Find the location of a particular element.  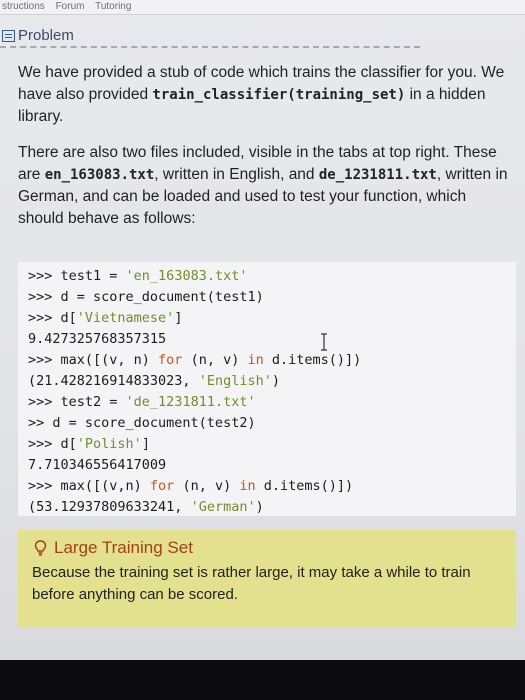

code-line-6: (21.428216914833023, 'English') is located at coordinates (154, 381).